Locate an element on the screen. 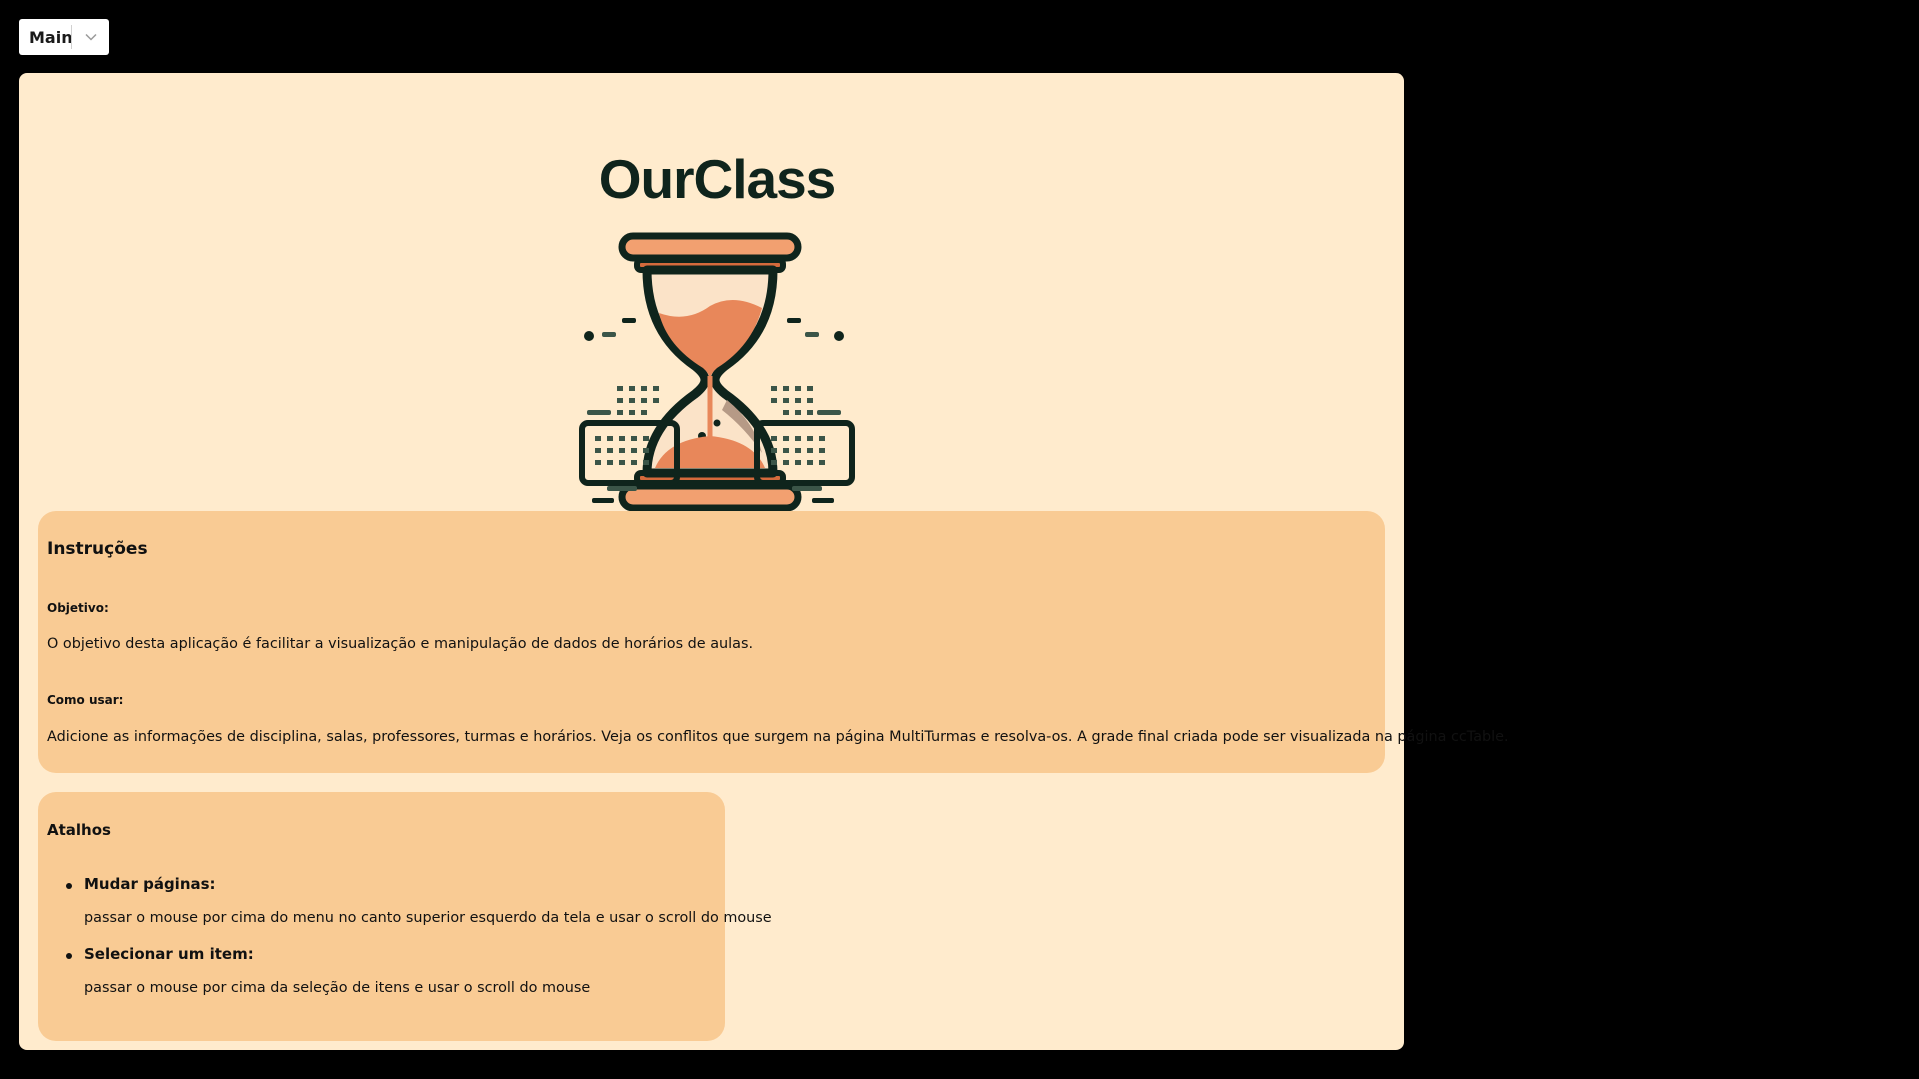  objective-heading: Objetivo: is located at coordinates (78, 608).